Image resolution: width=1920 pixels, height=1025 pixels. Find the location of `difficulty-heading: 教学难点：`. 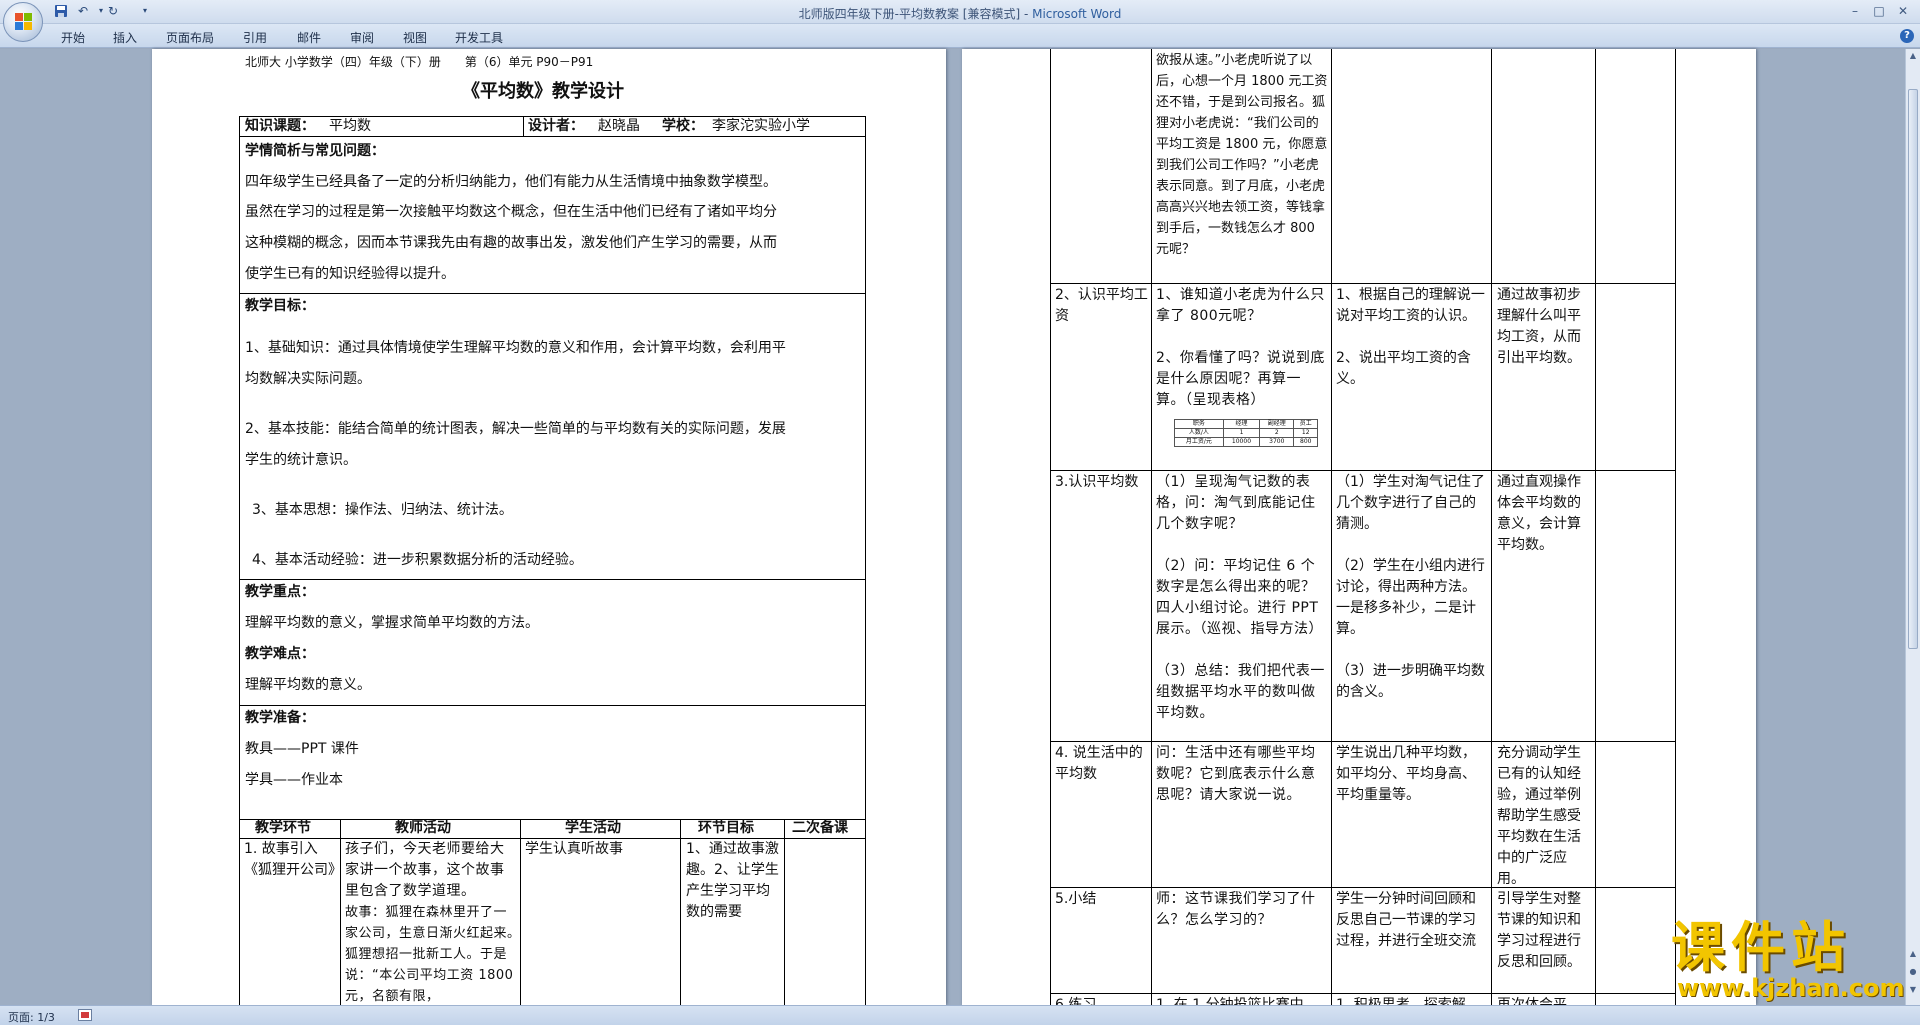

difficulty-heading: 教学难点： is located at coordinates (280, 654).